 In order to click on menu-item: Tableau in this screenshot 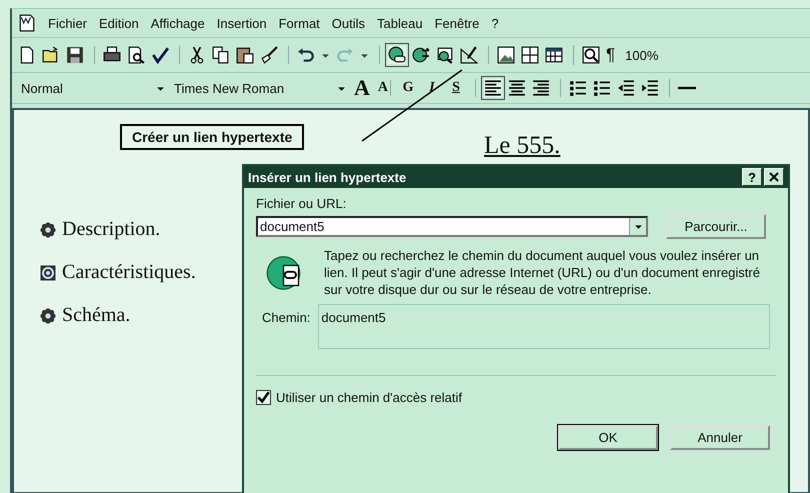, I will do `click(400, 23)`.